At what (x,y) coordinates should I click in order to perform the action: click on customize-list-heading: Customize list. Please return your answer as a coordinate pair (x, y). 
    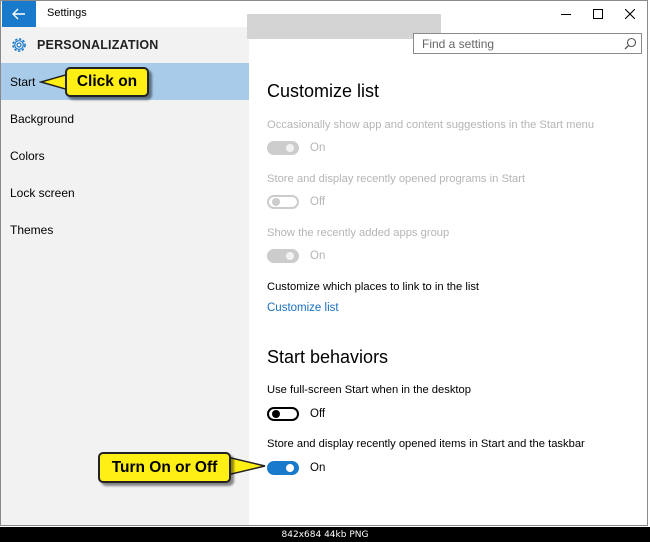
    Looking at the image, I should click on (323, 91).